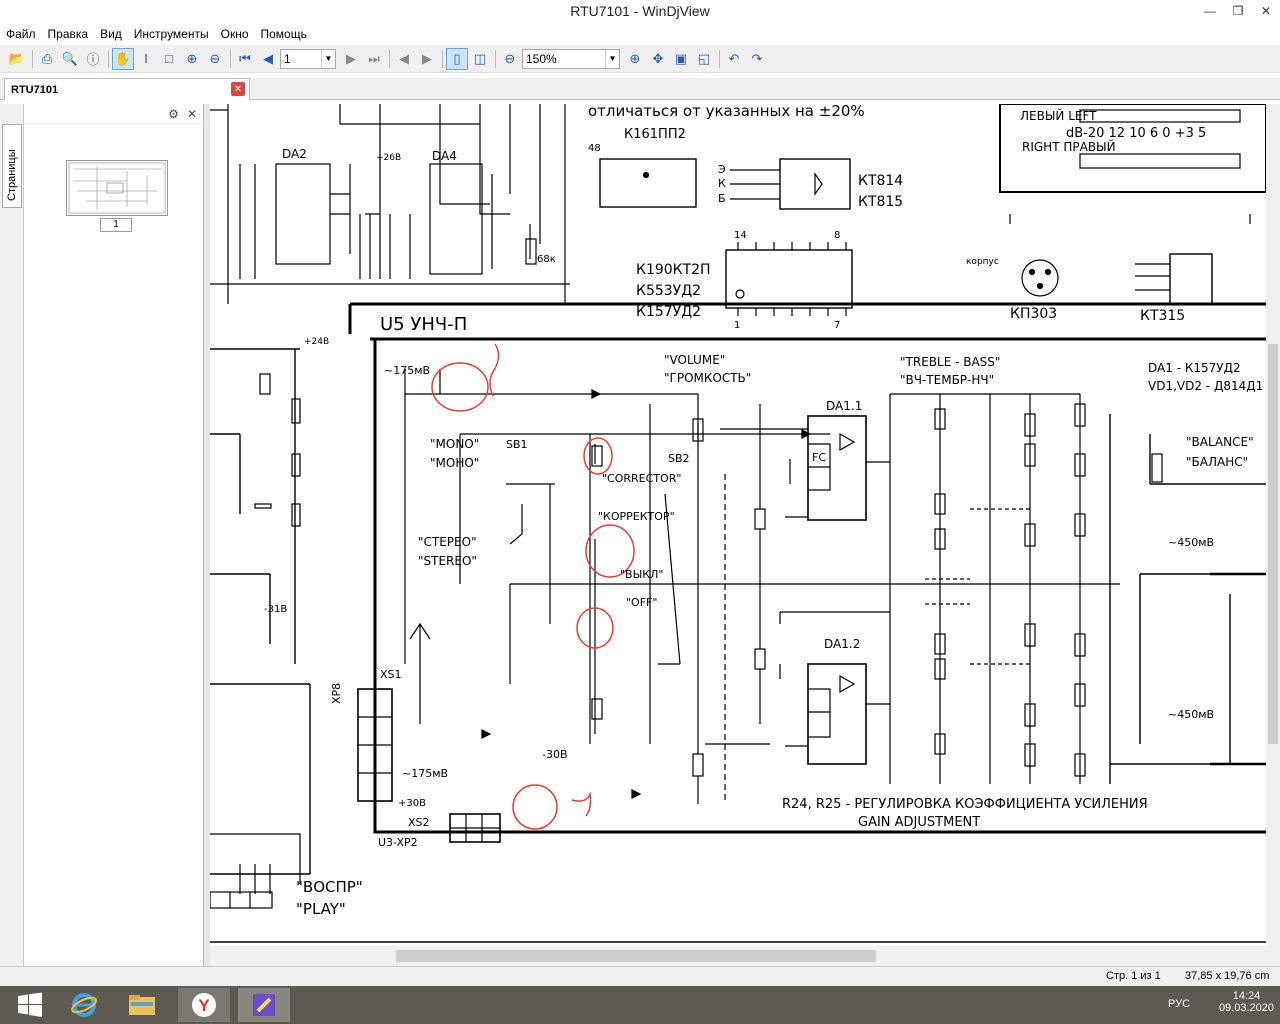 The height and width of the screenshot is (1024, 1280). What do you see at coordinates (287, 58) in the screenshot?
I see `page-number-value: 1` at bounding box center [287, 58].